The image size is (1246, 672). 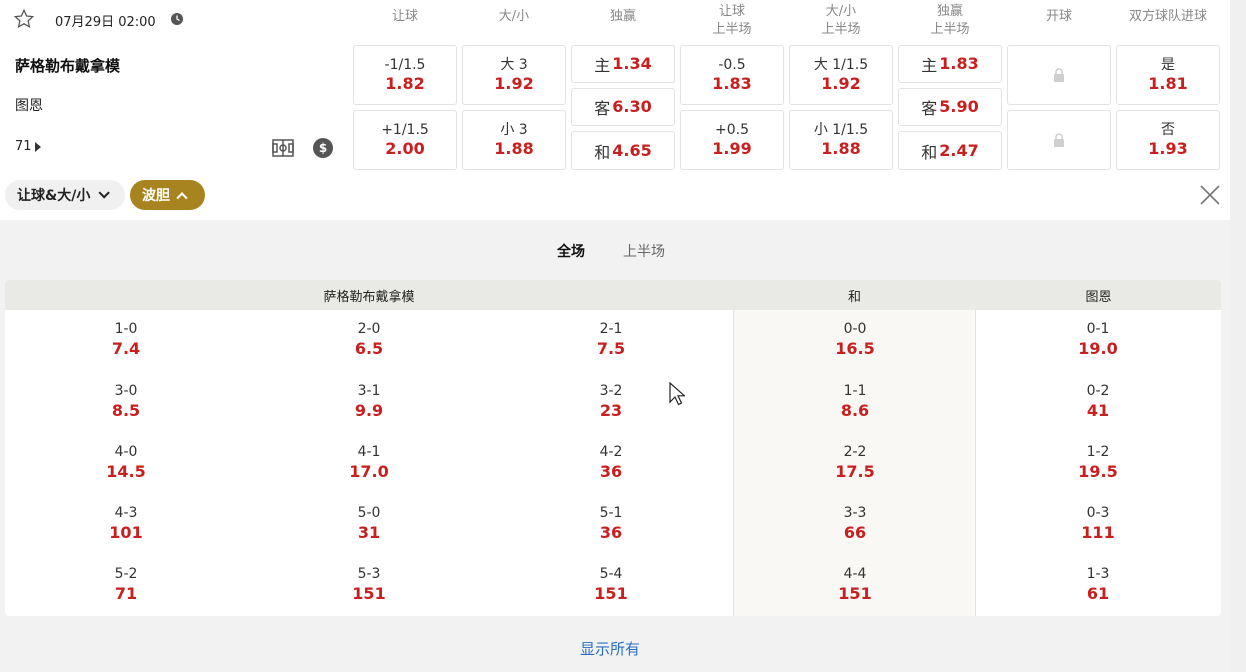 What do you see at coordinates (1098, 391) in the screenshot?
I see `score-label: 0-2` at bounding box center [1098, 391].